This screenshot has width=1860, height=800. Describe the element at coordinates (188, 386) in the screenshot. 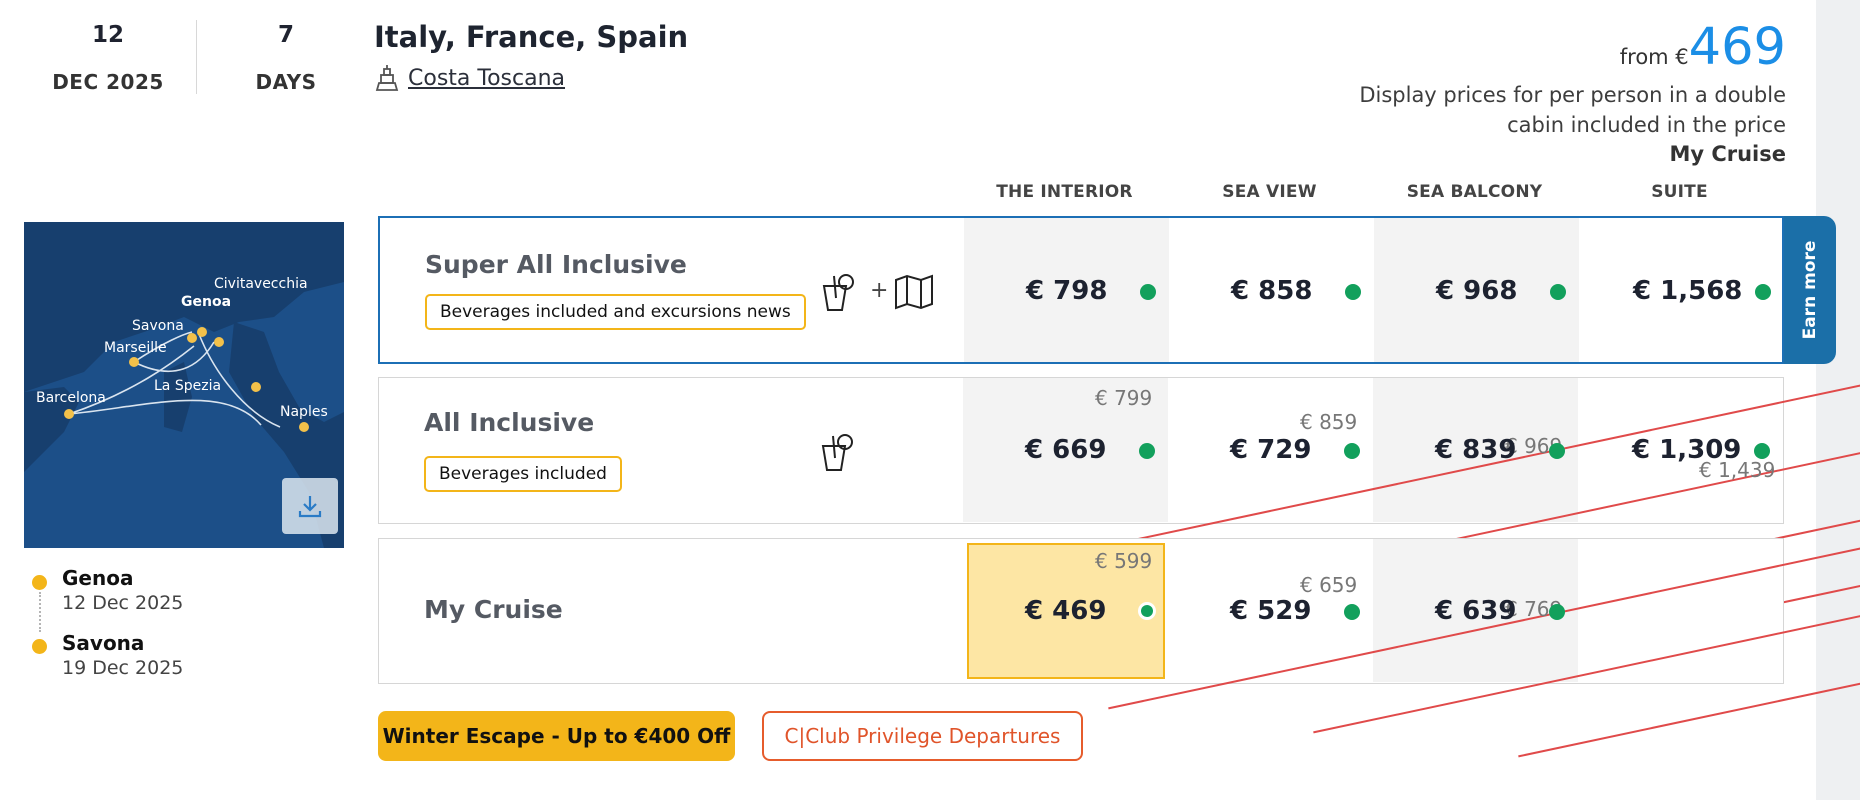

I see `map-label-la-spezia: La Spezia` at that location.